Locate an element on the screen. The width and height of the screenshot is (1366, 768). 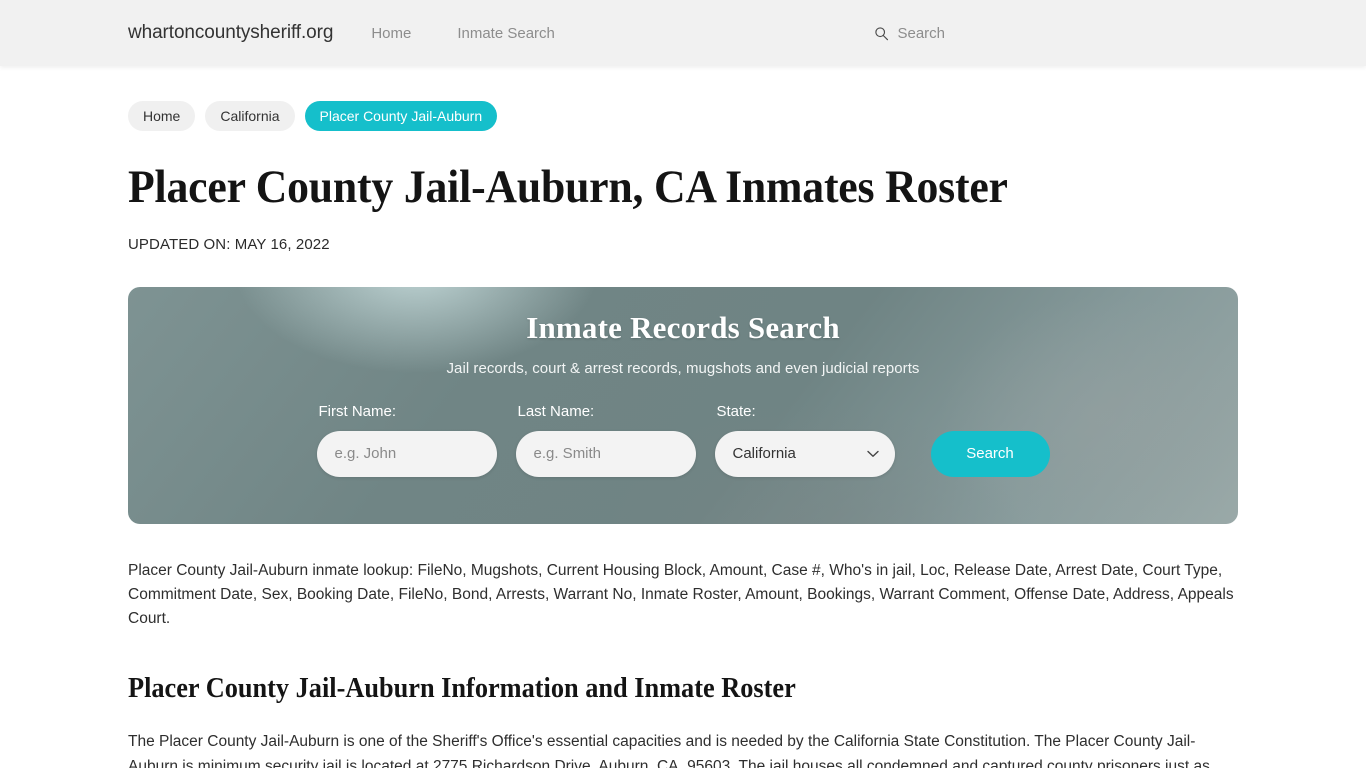
state-select: California is located at coordinates (804, 453).